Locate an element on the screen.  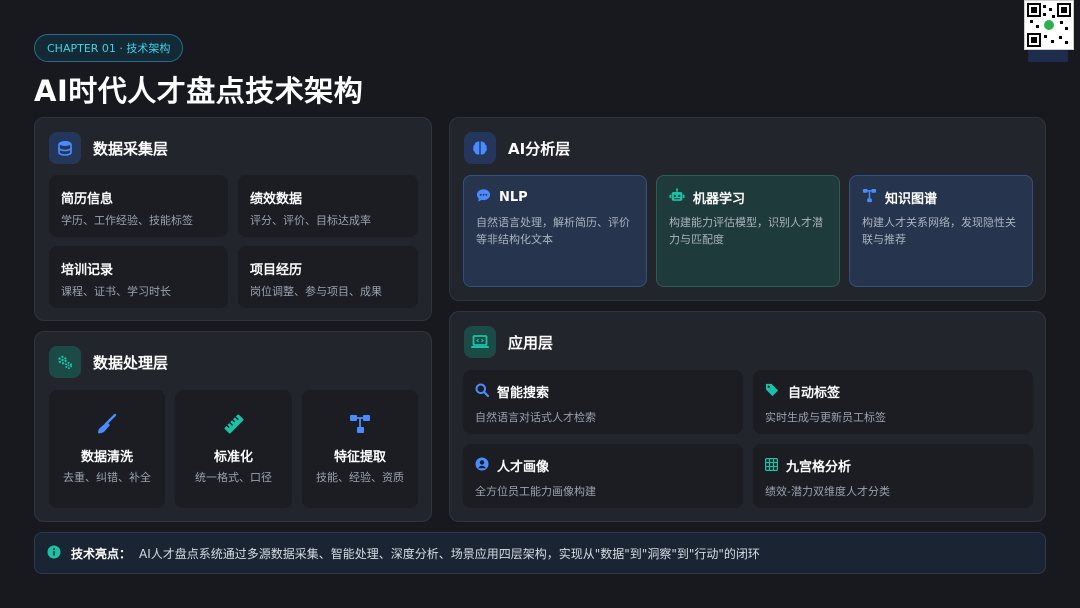
ai-card-ml: 机器学习 构建能力评估模型，识别人才潜力与匹配度 is located at coordinates (748, 231).